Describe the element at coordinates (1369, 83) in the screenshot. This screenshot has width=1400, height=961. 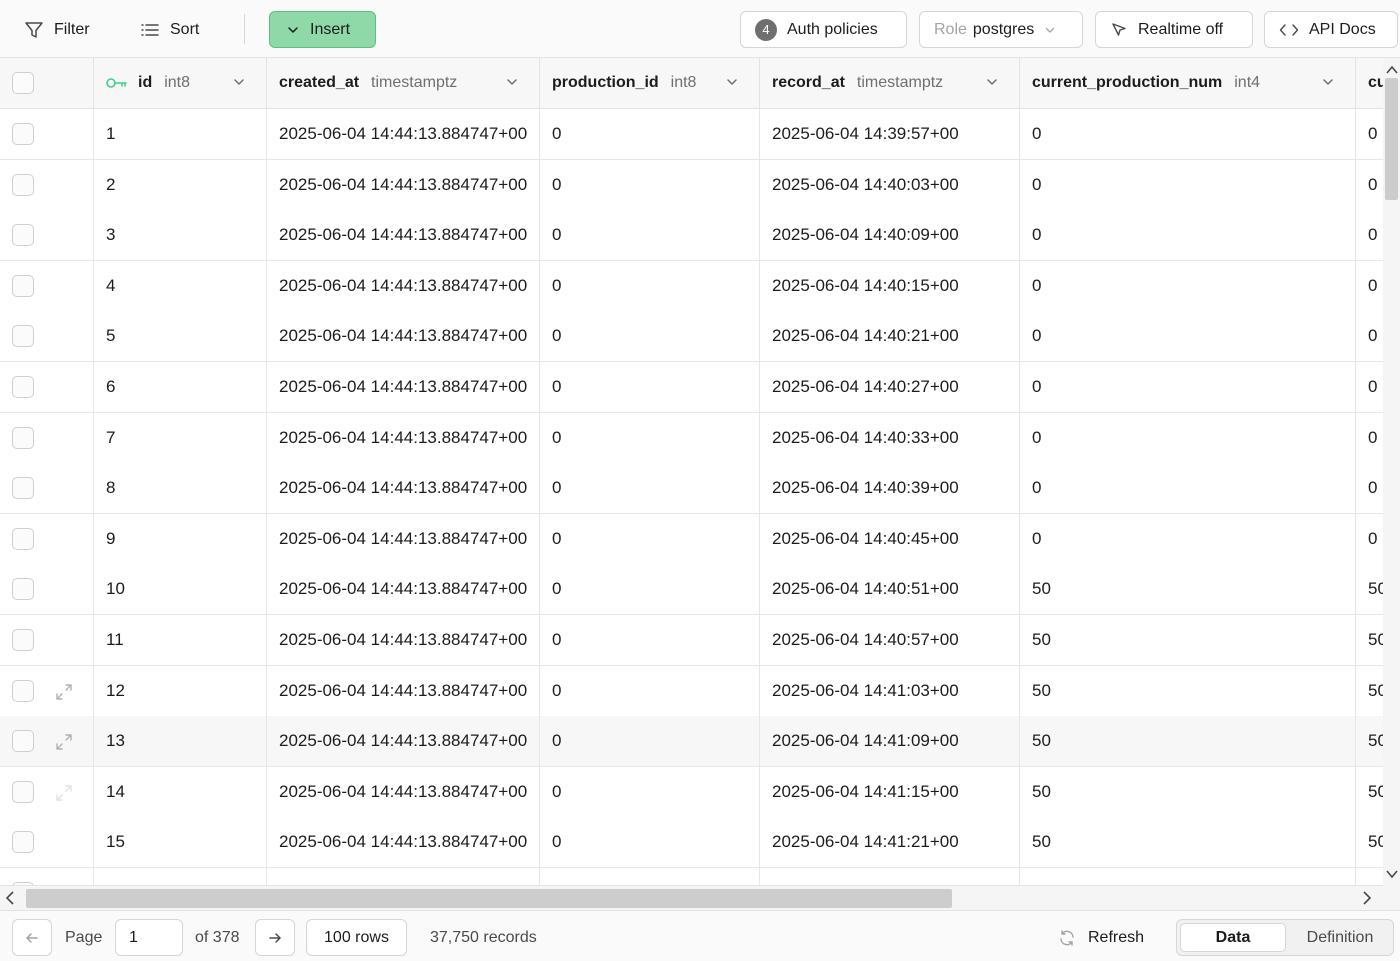
I see `column-header-truncated: cu` at that location.